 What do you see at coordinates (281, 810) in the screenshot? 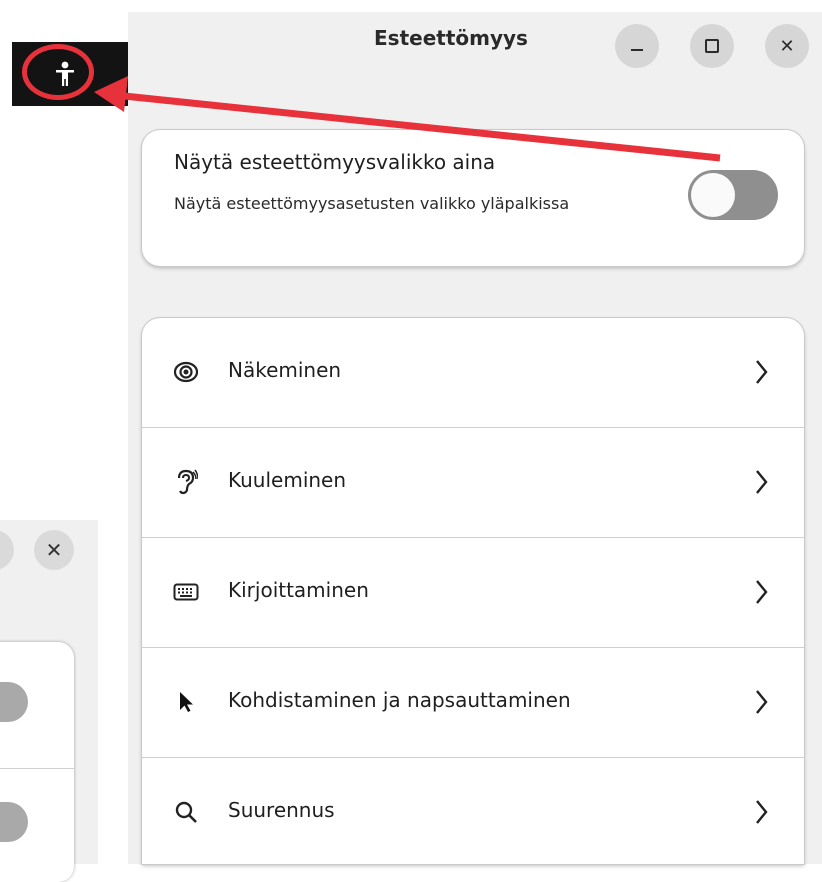
I see `category-label: Suurennus` at bounding box center [281, 810].